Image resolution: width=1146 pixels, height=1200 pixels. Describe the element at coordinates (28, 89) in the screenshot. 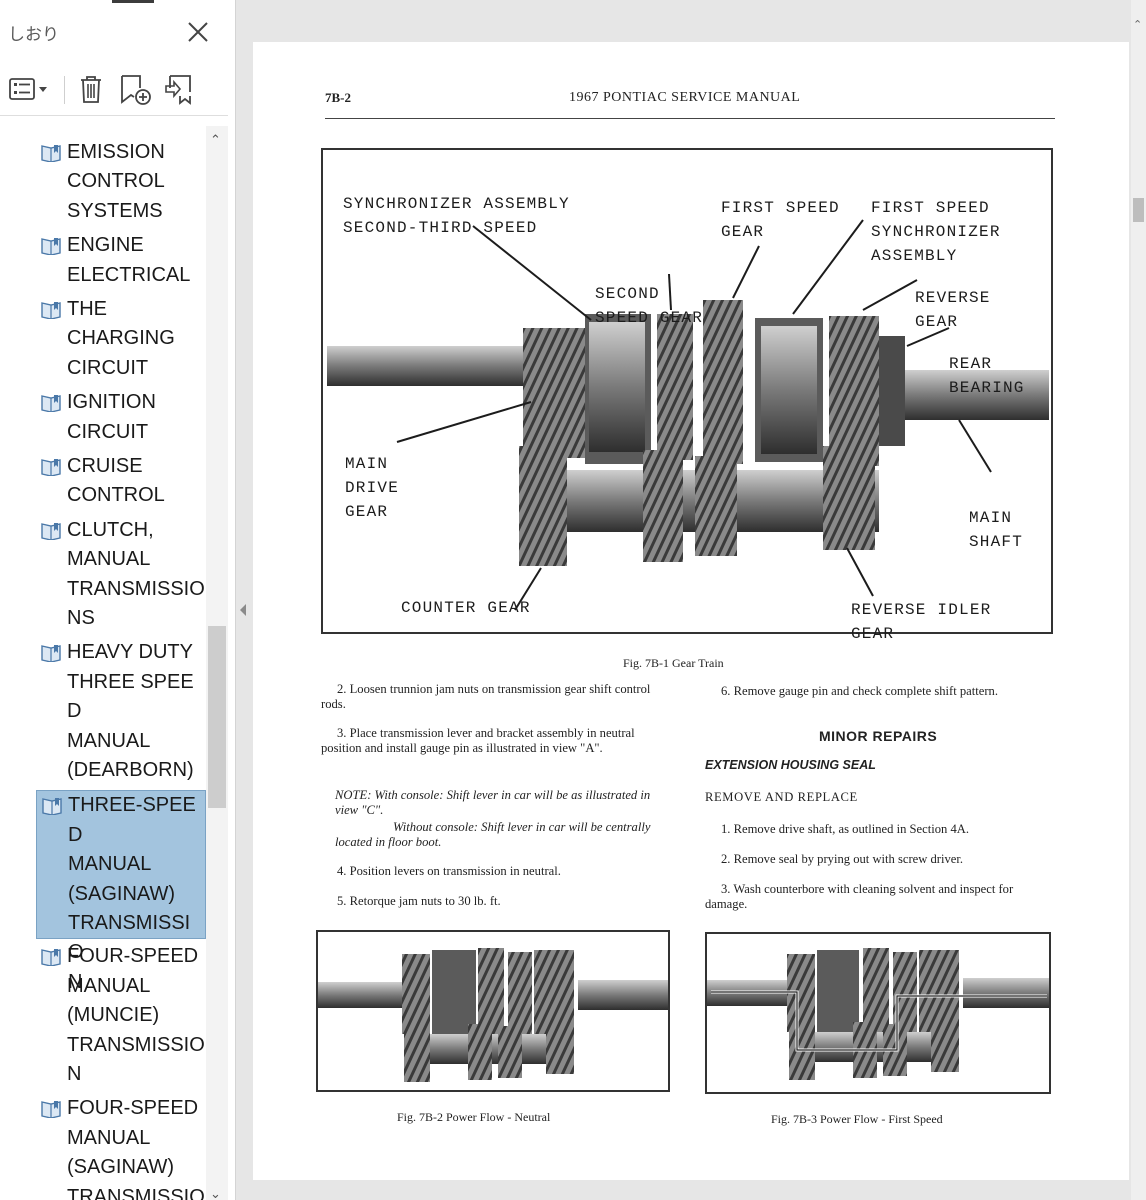

I see `list-options-icon` at that location.